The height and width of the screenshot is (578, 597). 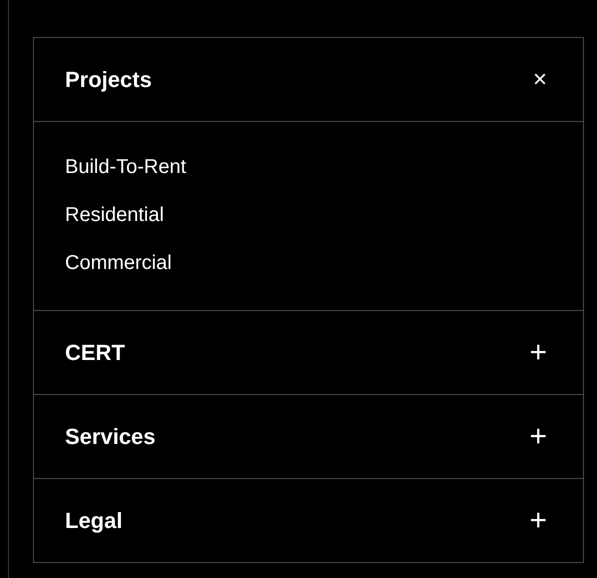 I want to click on submenu-link: Commercial, so click(x=118, y=263).